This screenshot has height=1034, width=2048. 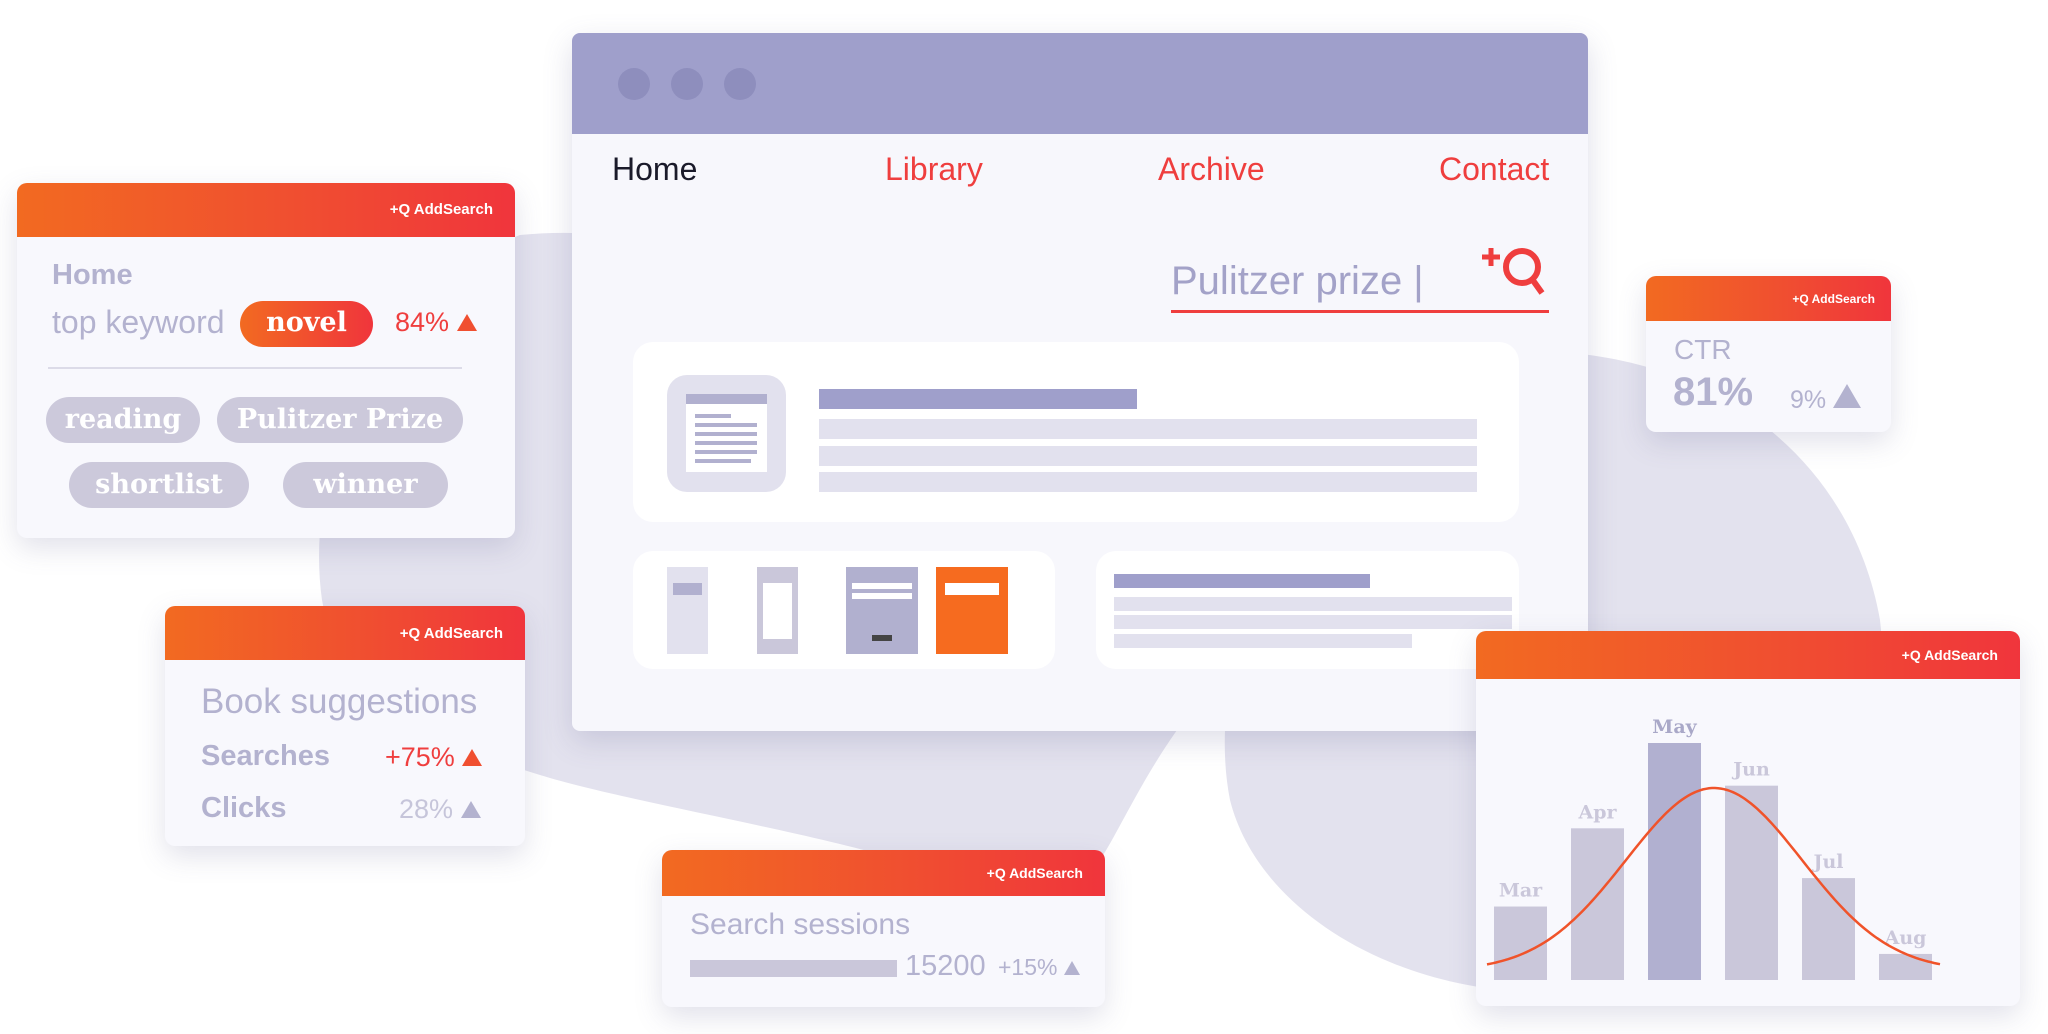 I want to click on bar-mar, so click(x=1520, y=943).